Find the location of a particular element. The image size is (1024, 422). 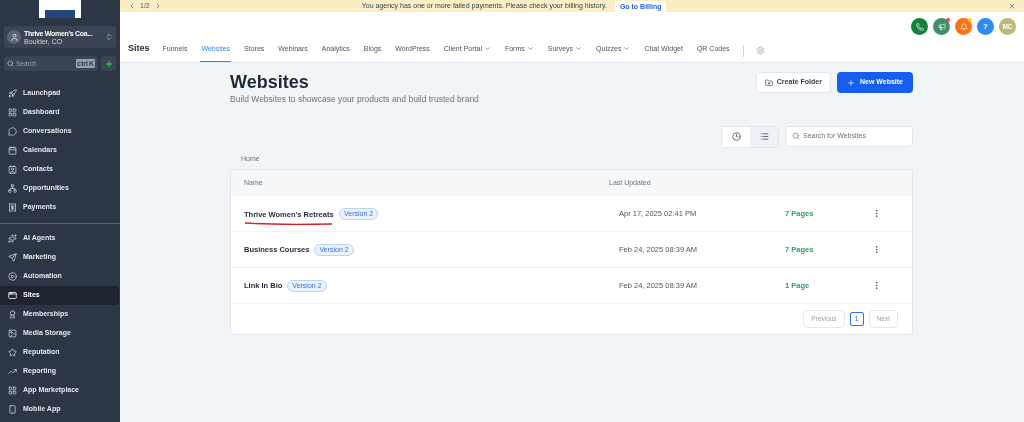

settings-icon is located at coordinates (760, 50).